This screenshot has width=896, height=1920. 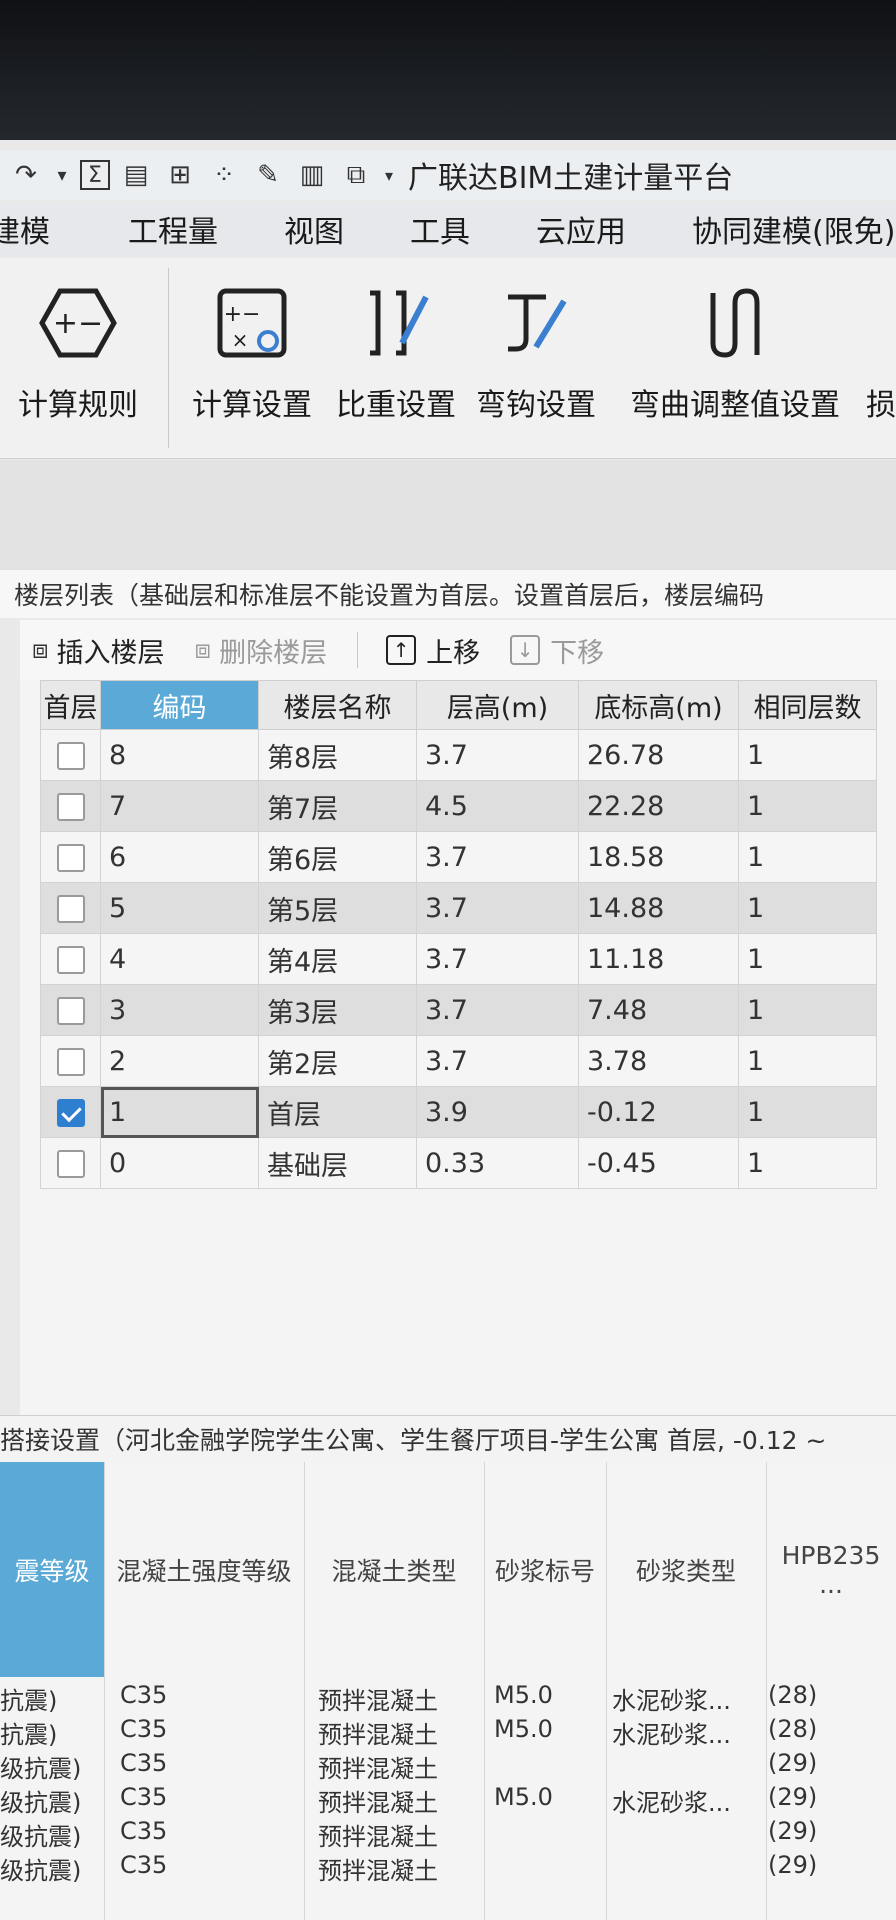 I want to click on cell-code: 2, so click(x=179, y=1061).